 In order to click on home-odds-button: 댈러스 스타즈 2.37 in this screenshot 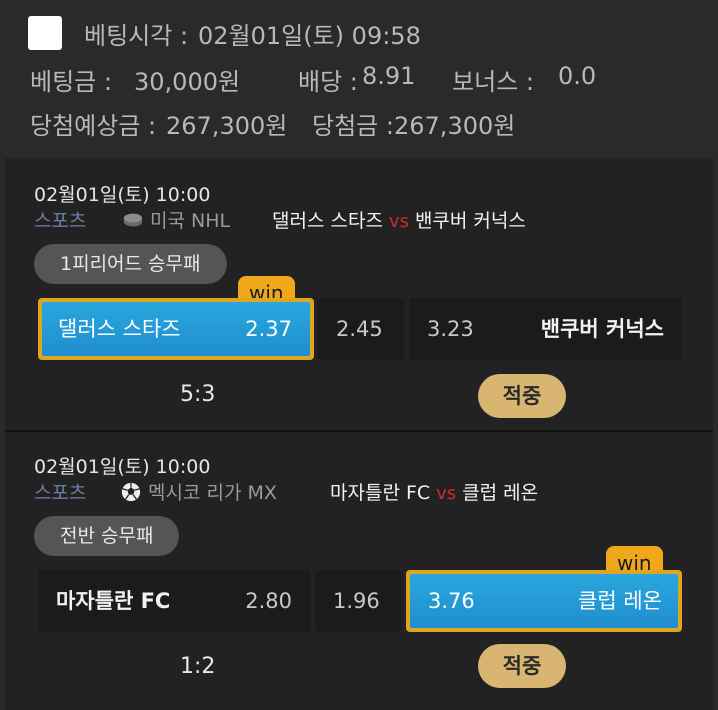, I will do `click(176, 329)`.